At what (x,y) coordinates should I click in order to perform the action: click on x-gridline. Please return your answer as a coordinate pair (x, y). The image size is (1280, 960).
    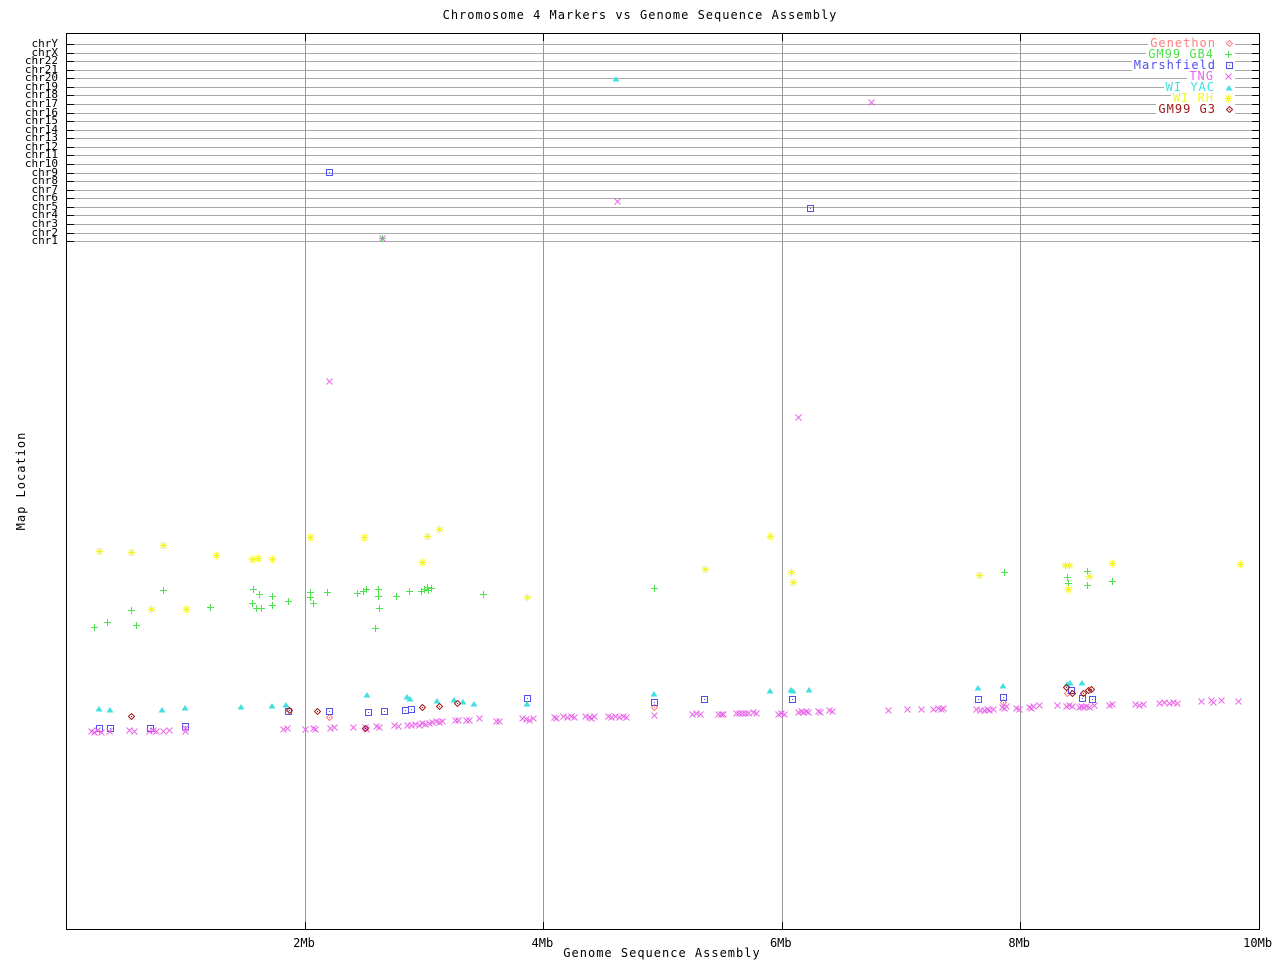
    Looking at the image, I should click on (305, 481).